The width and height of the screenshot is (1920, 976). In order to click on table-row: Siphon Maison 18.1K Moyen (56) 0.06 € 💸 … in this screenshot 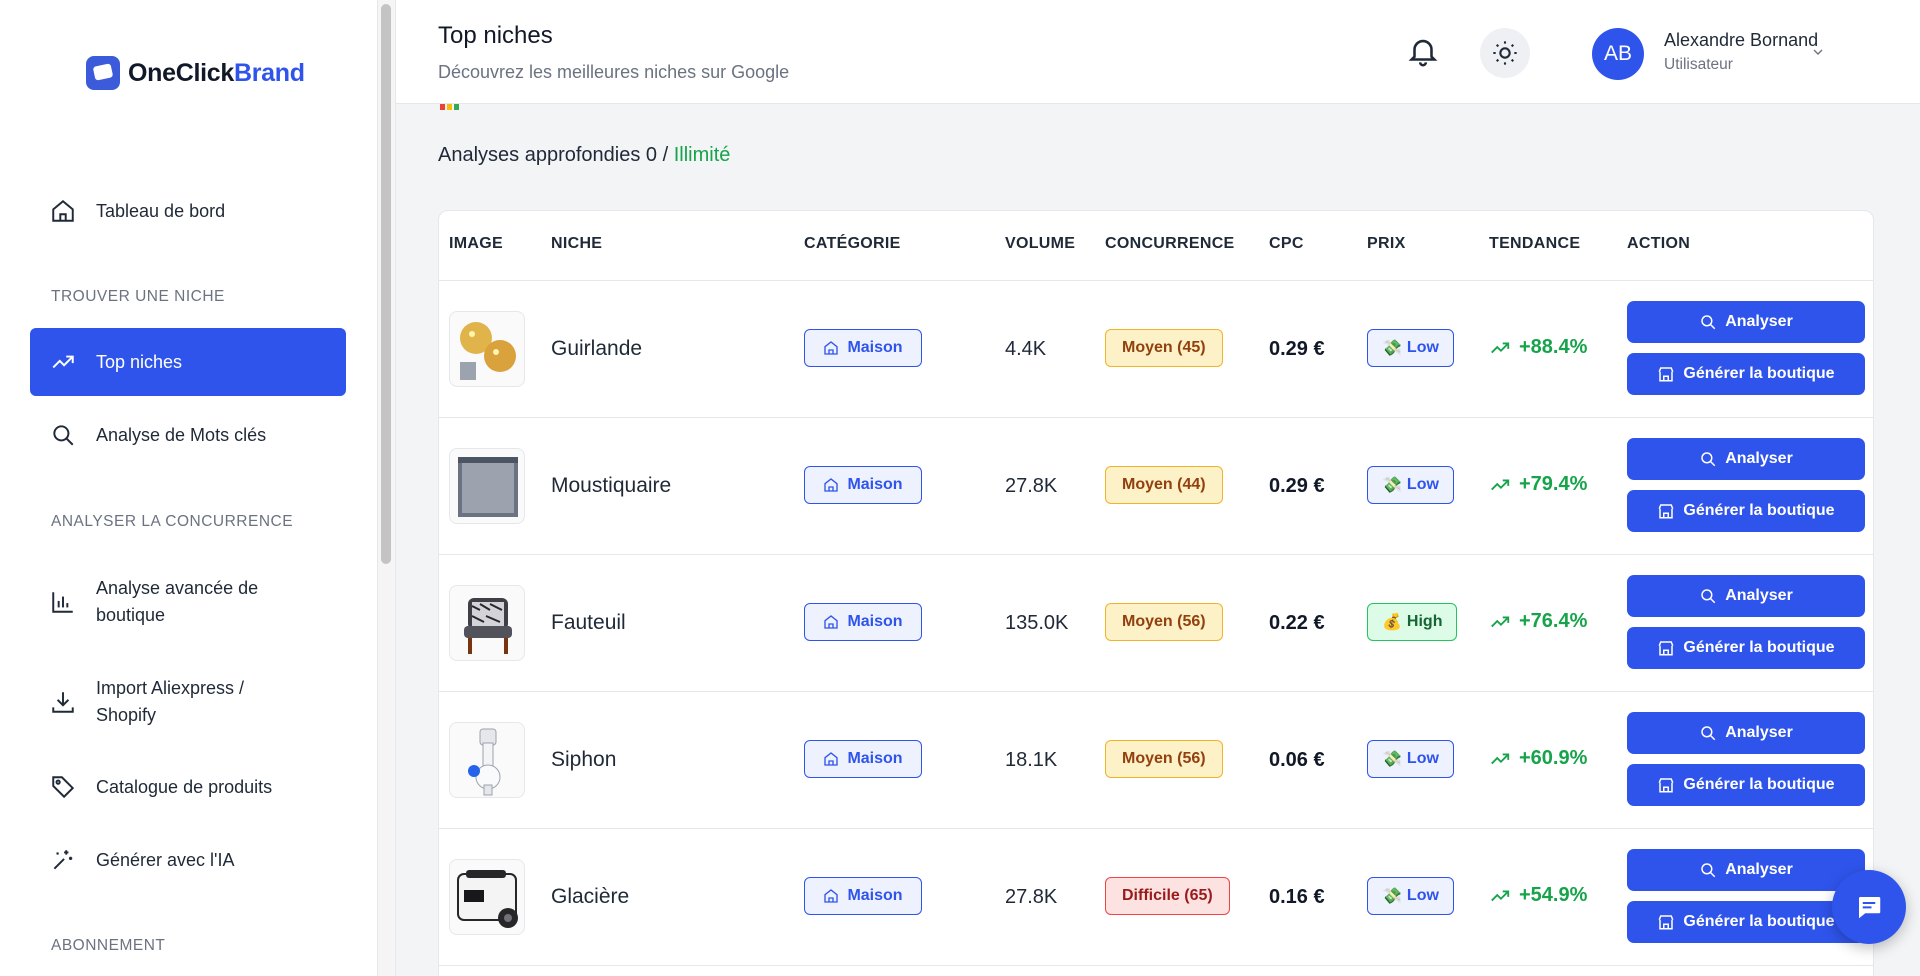, I will do `click(1156, 760)`.